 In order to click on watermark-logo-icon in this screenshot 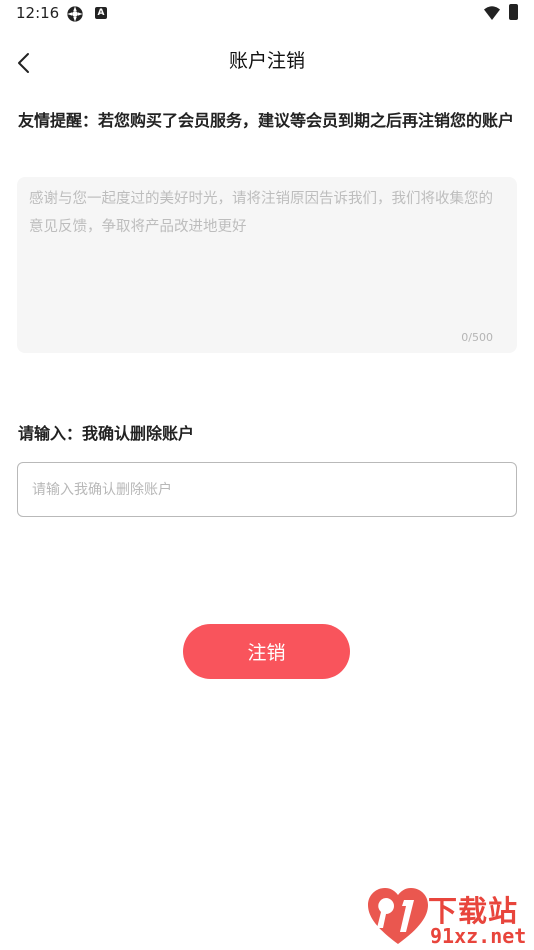, I will do `click(398, 916)`.